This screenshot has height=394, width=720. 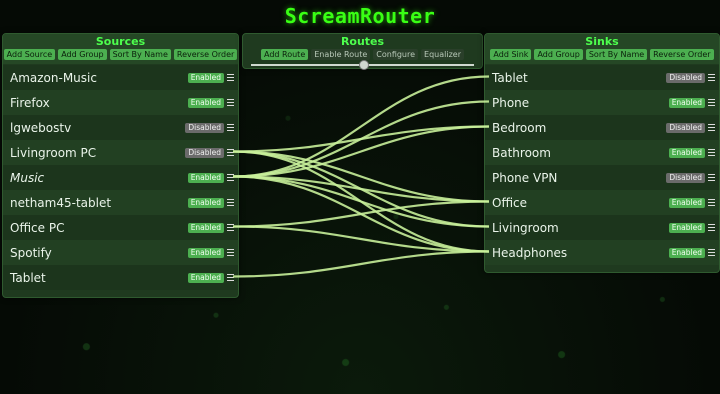 I want to click on sink-row: Tablet Disabled, so click(x=602, y=77).